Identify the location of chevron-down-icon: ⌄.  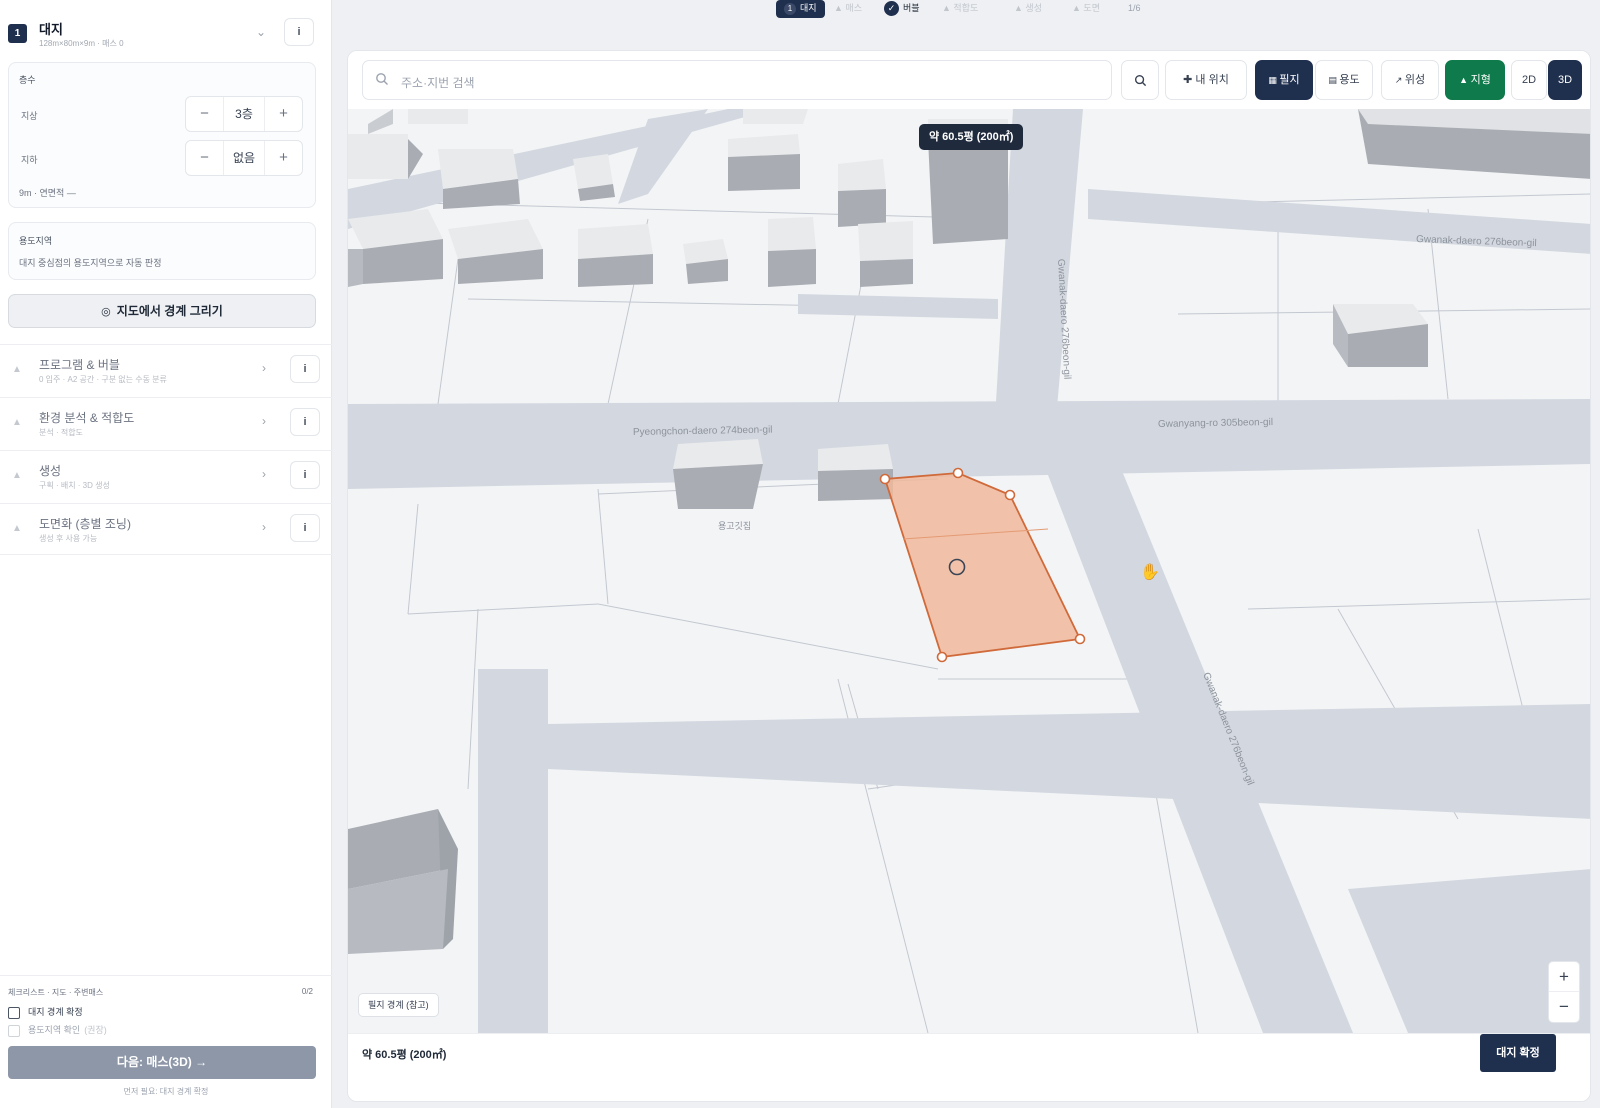
(261, 32).